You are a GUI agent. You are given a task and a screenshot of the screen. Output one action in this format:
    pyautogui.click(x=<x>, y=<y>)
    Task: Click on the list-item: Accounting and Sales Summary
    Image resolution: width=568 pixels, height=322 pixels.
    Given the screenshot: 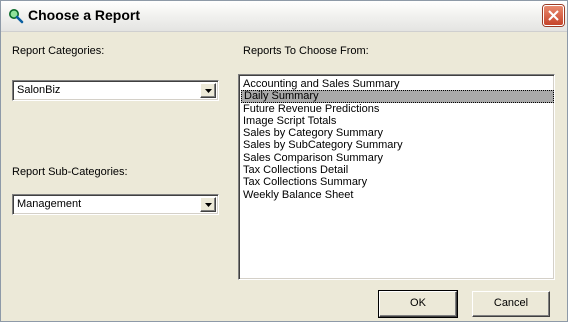 What is the action you would take?
    pyautogui.click(x=397, y=84)
    